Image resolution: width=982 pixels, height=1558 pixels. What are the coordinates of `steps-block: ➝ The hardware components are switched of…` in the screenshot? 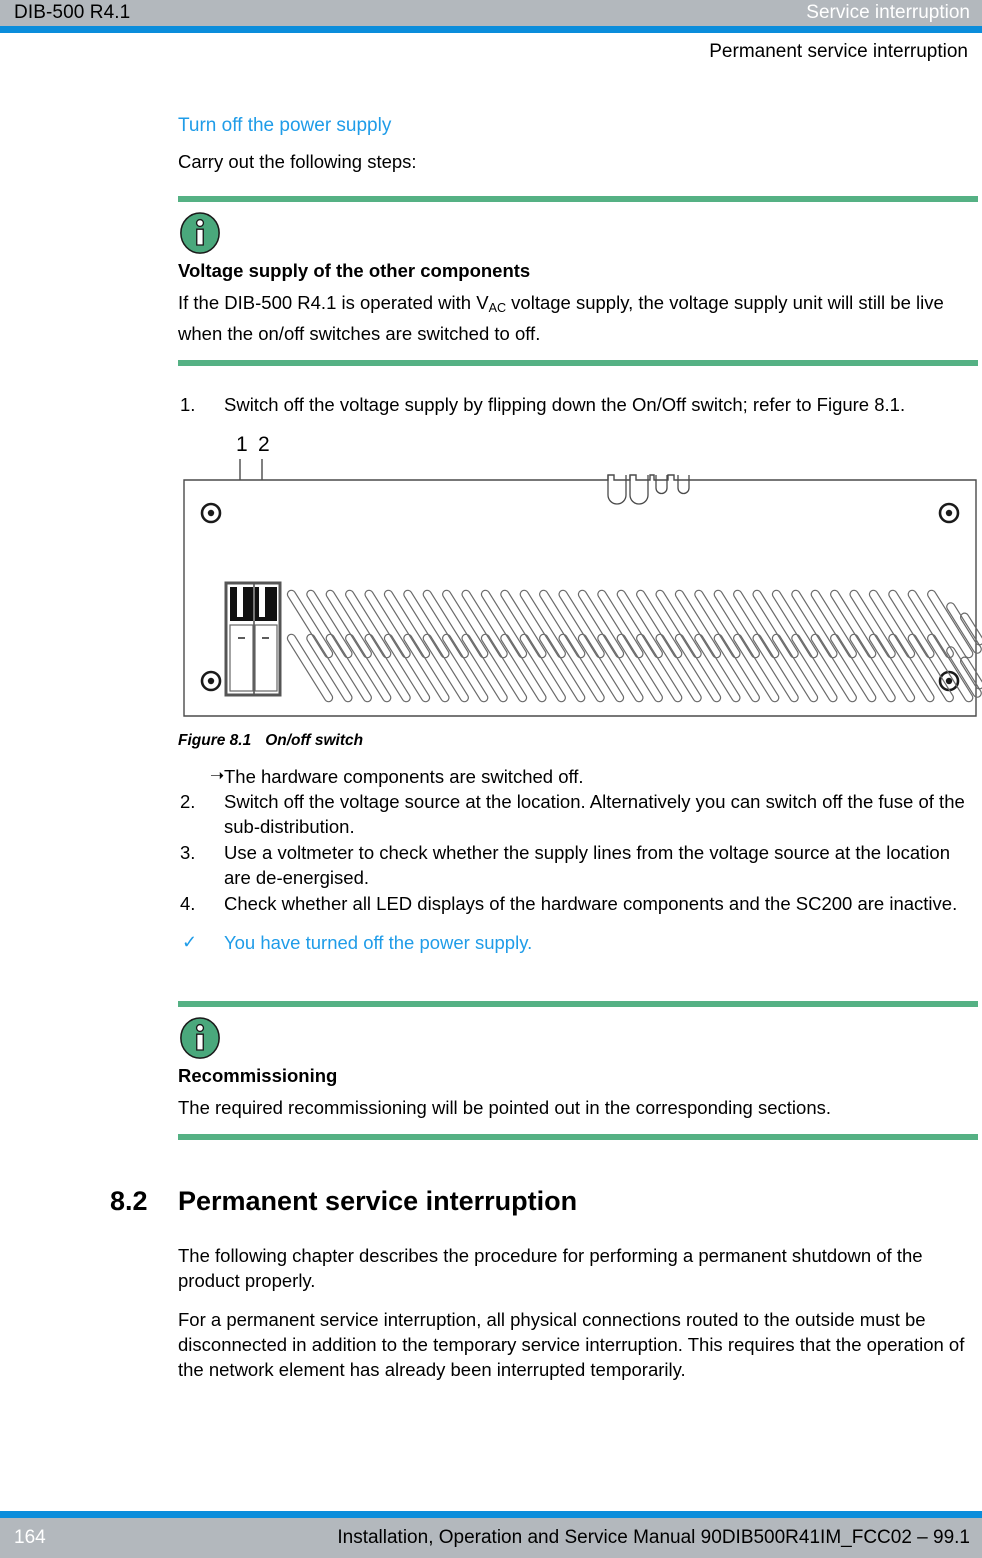 It's located at (580, 859).